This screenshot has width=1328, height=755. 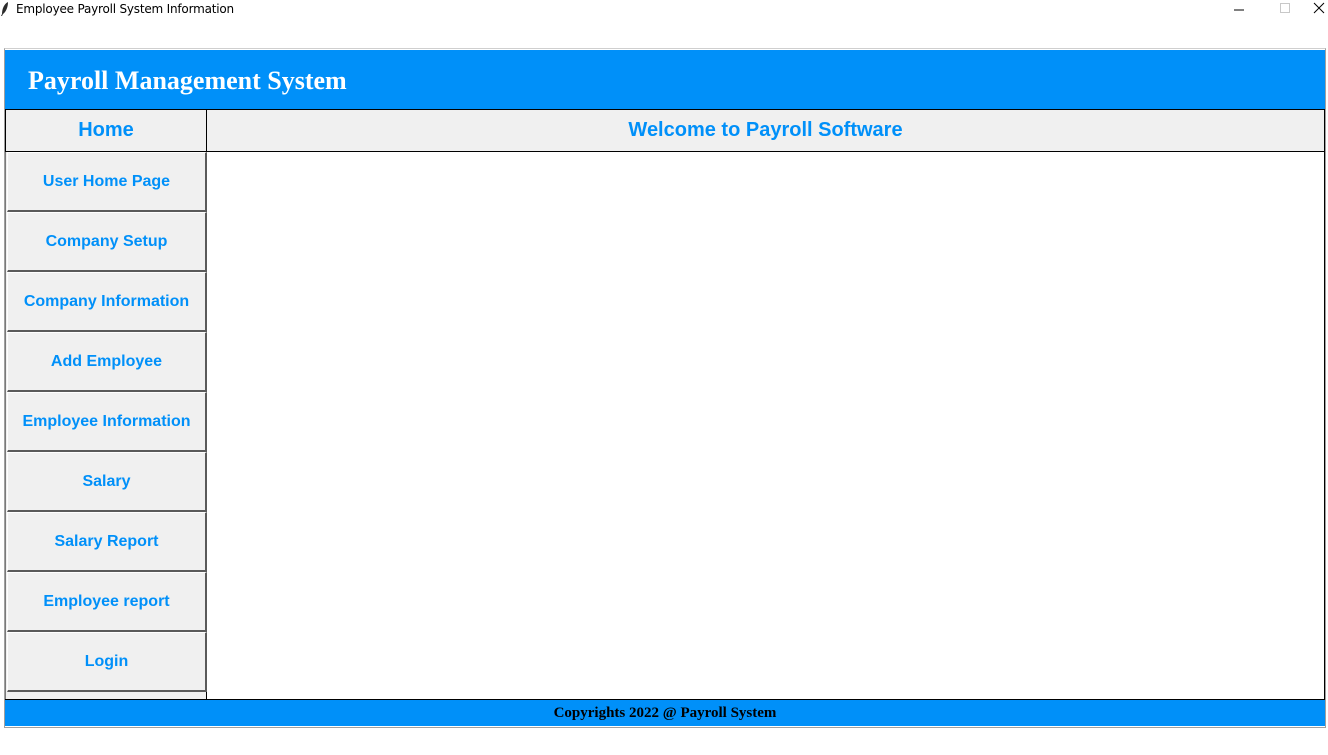 I want to click on maximize-button, so click(x=1285, y=10).